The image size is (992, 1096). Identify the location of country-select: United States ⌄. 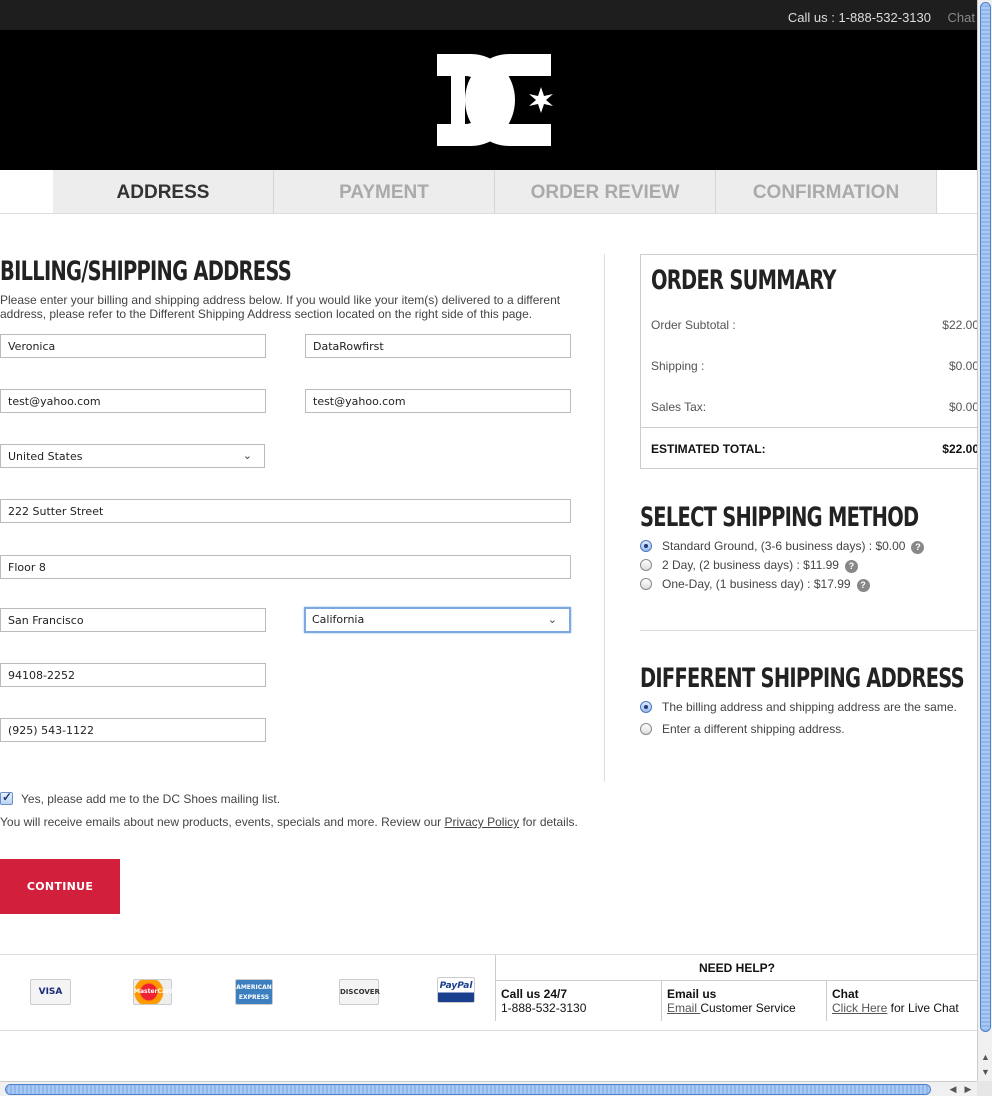
(132, 456).